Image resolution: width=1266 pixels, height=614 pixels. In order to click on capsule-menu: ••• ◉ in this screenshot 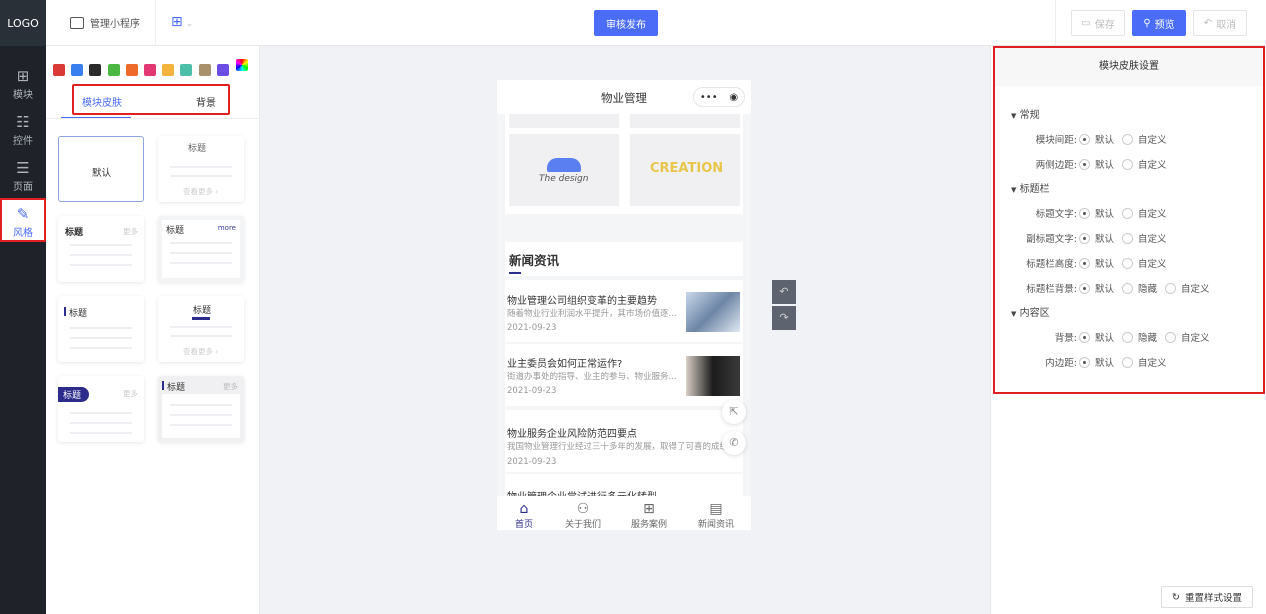, I will do `click(719, 97)`.